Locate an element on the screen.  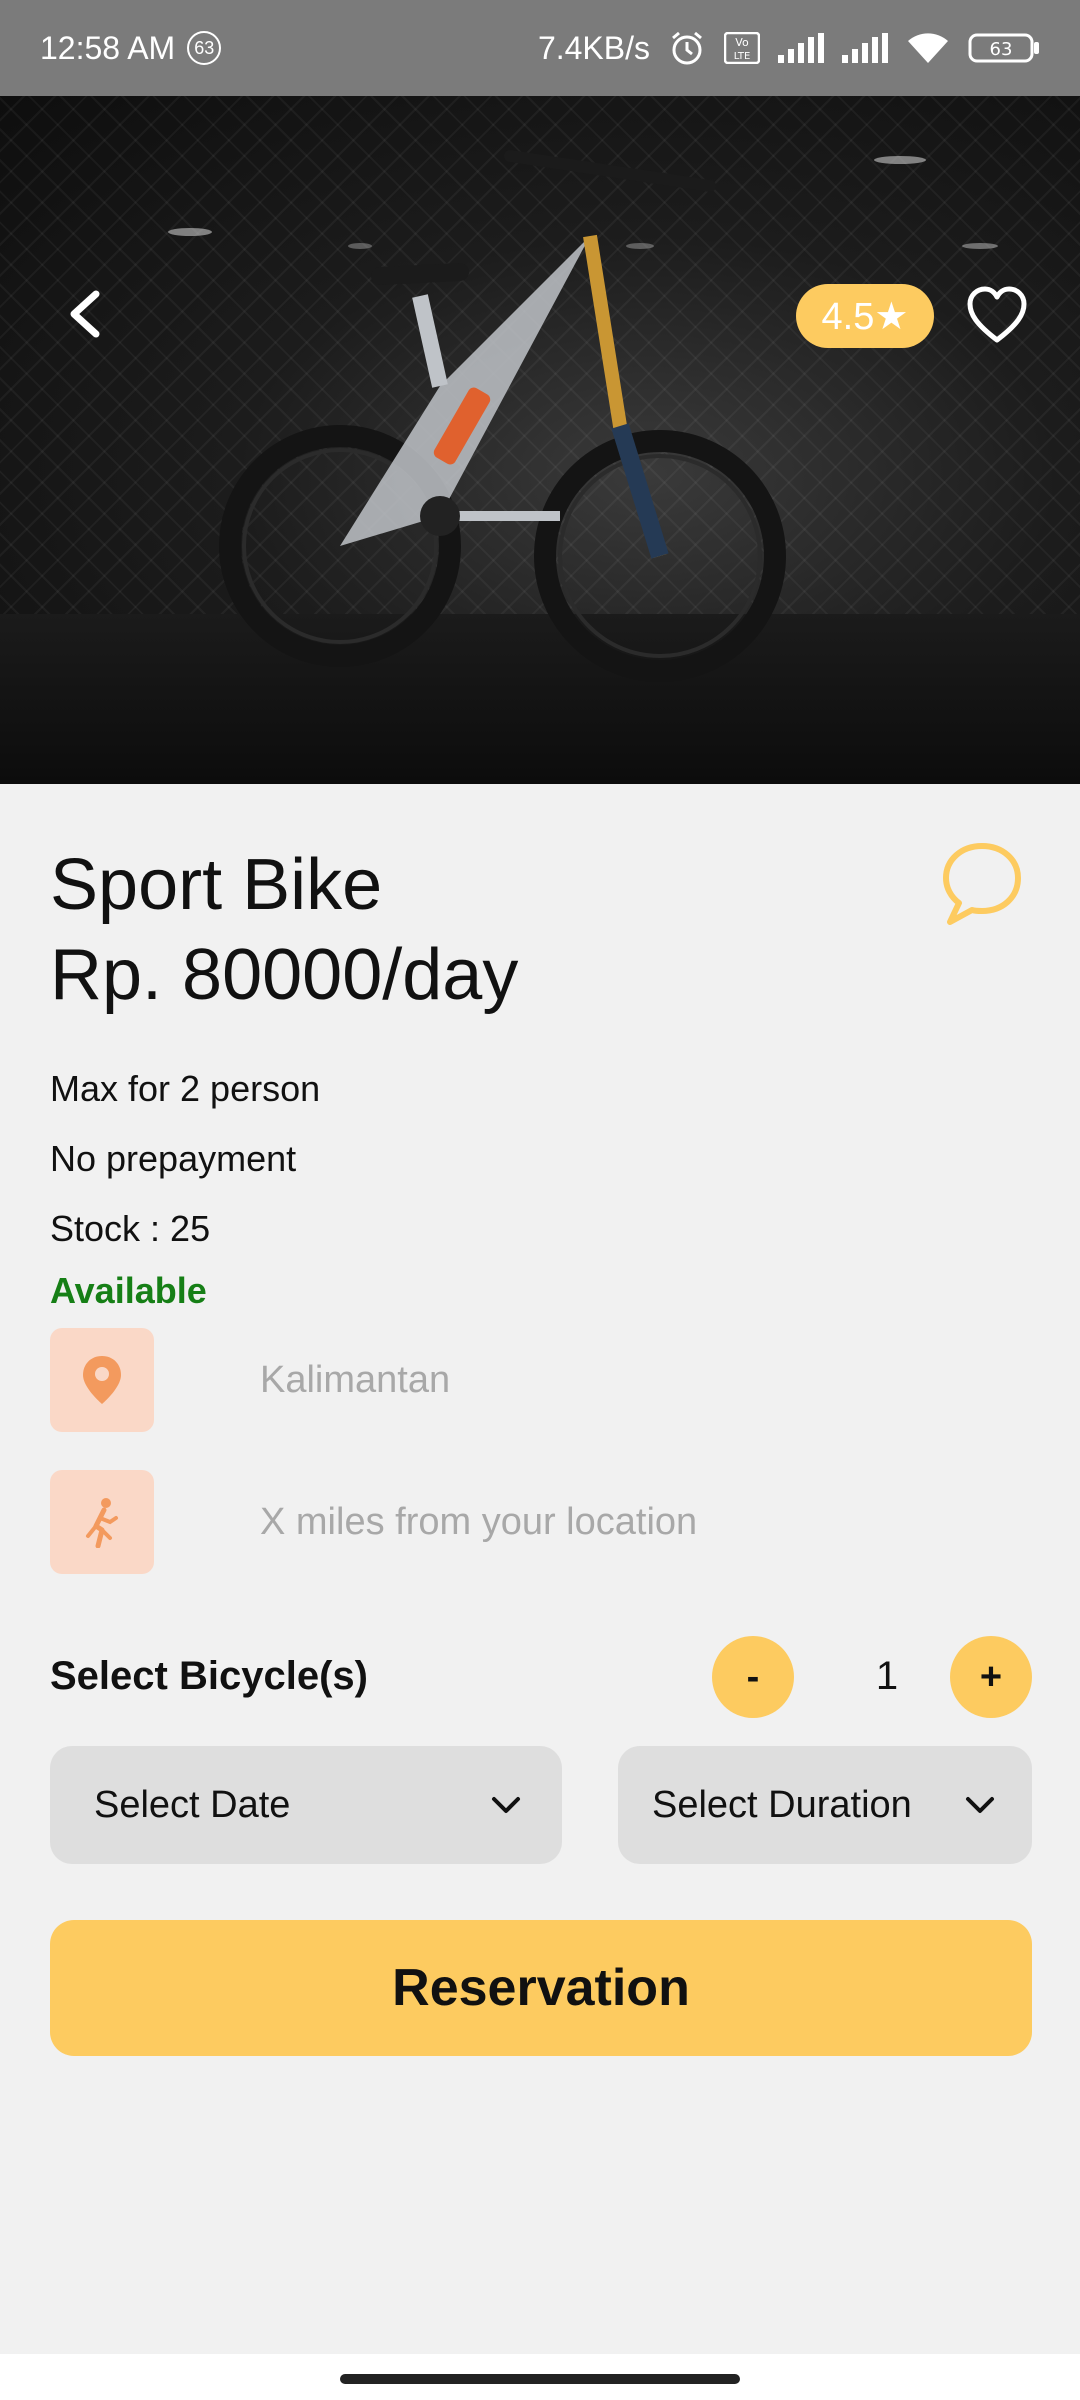
select-duration-dropdown: Select Duration is located at coordinates (825, 1805).